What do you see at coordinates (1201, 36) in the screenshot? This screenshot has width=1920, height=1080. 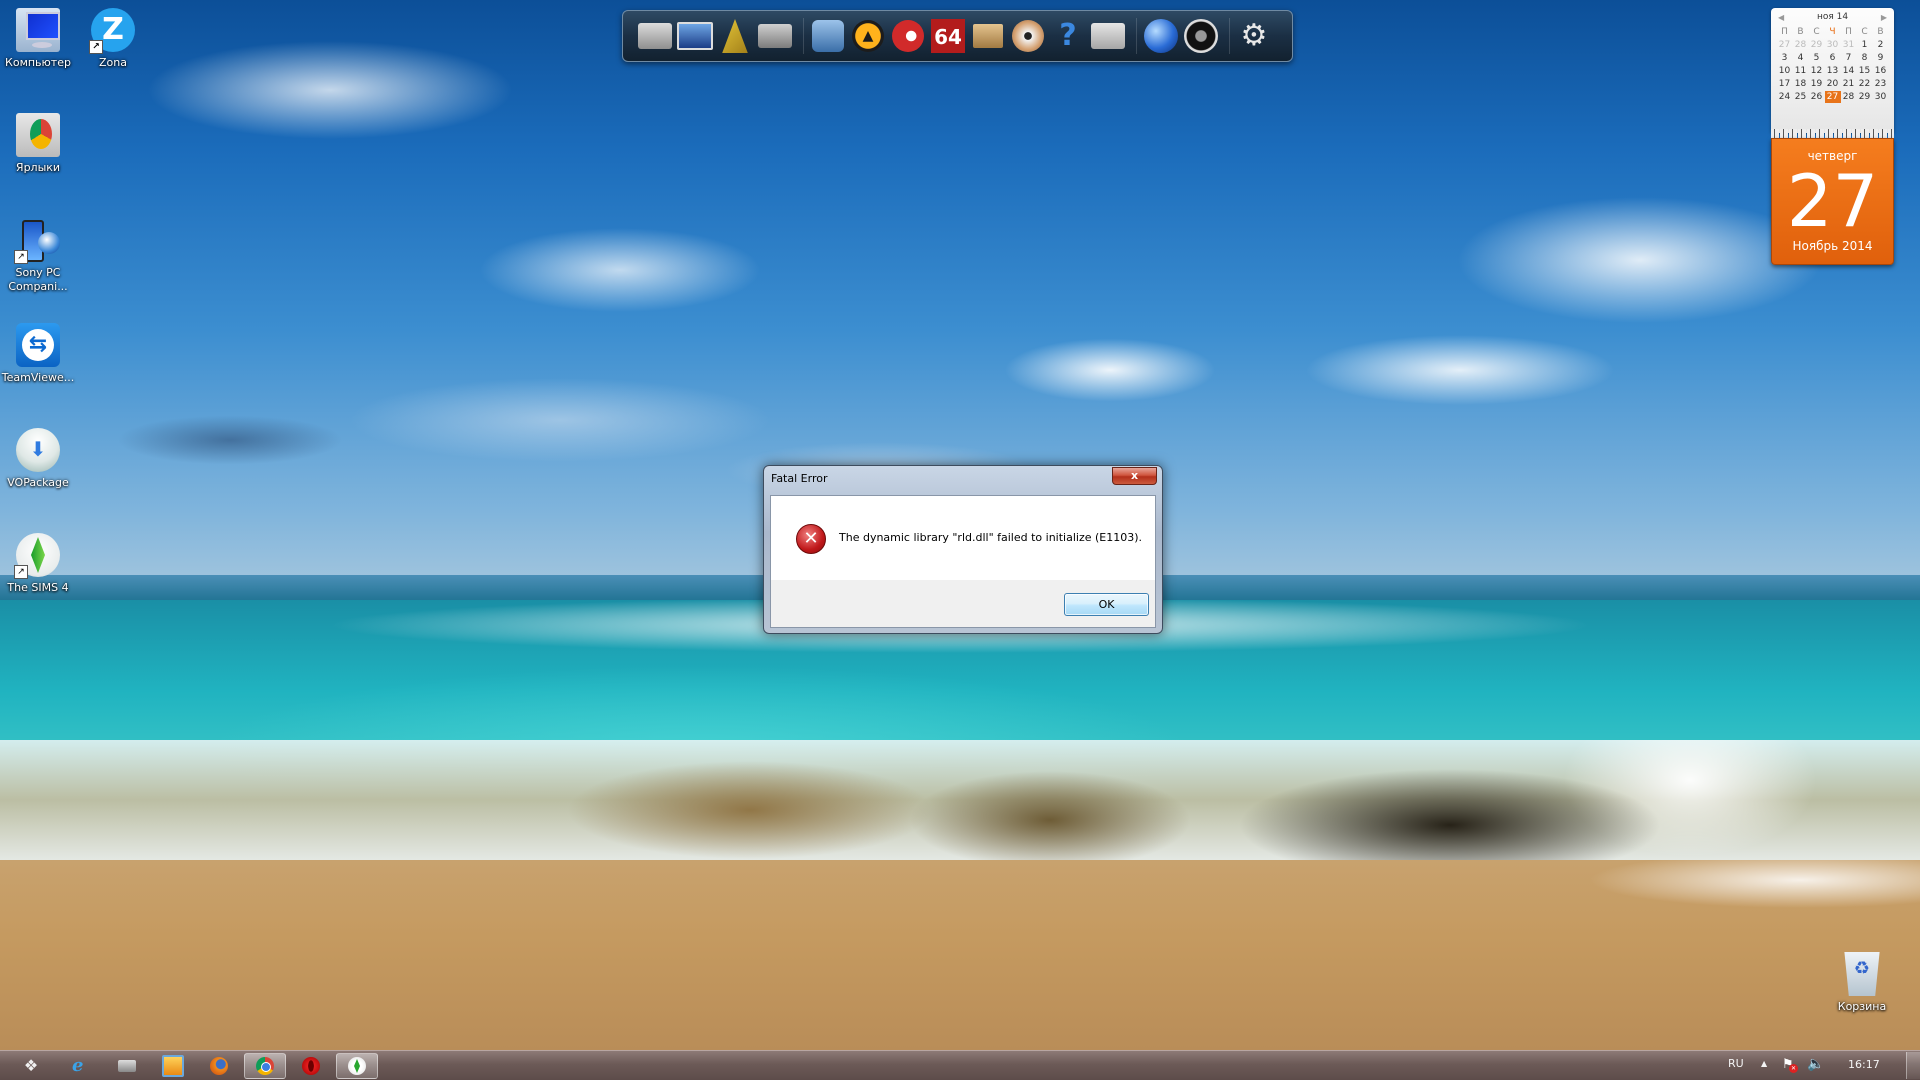 I see `dock-item-speaker` at bounding box center [1201, 36].